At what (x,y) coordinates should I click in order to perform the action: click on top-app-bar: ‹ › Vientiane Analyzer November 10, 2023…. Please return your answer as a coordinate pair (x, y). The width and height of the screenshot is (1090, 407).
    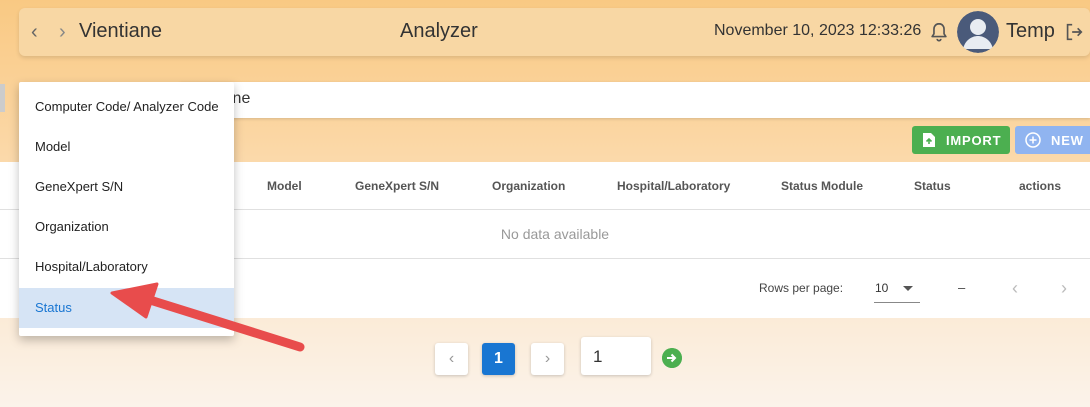
    Looking at the image, I should click on (554, 32).